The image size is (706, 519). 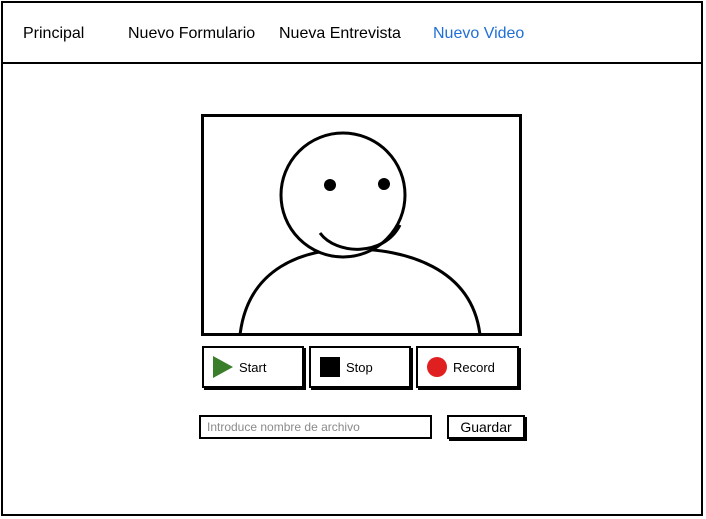 I want to click on stop-button: Stop, so click(x=360, y=367).